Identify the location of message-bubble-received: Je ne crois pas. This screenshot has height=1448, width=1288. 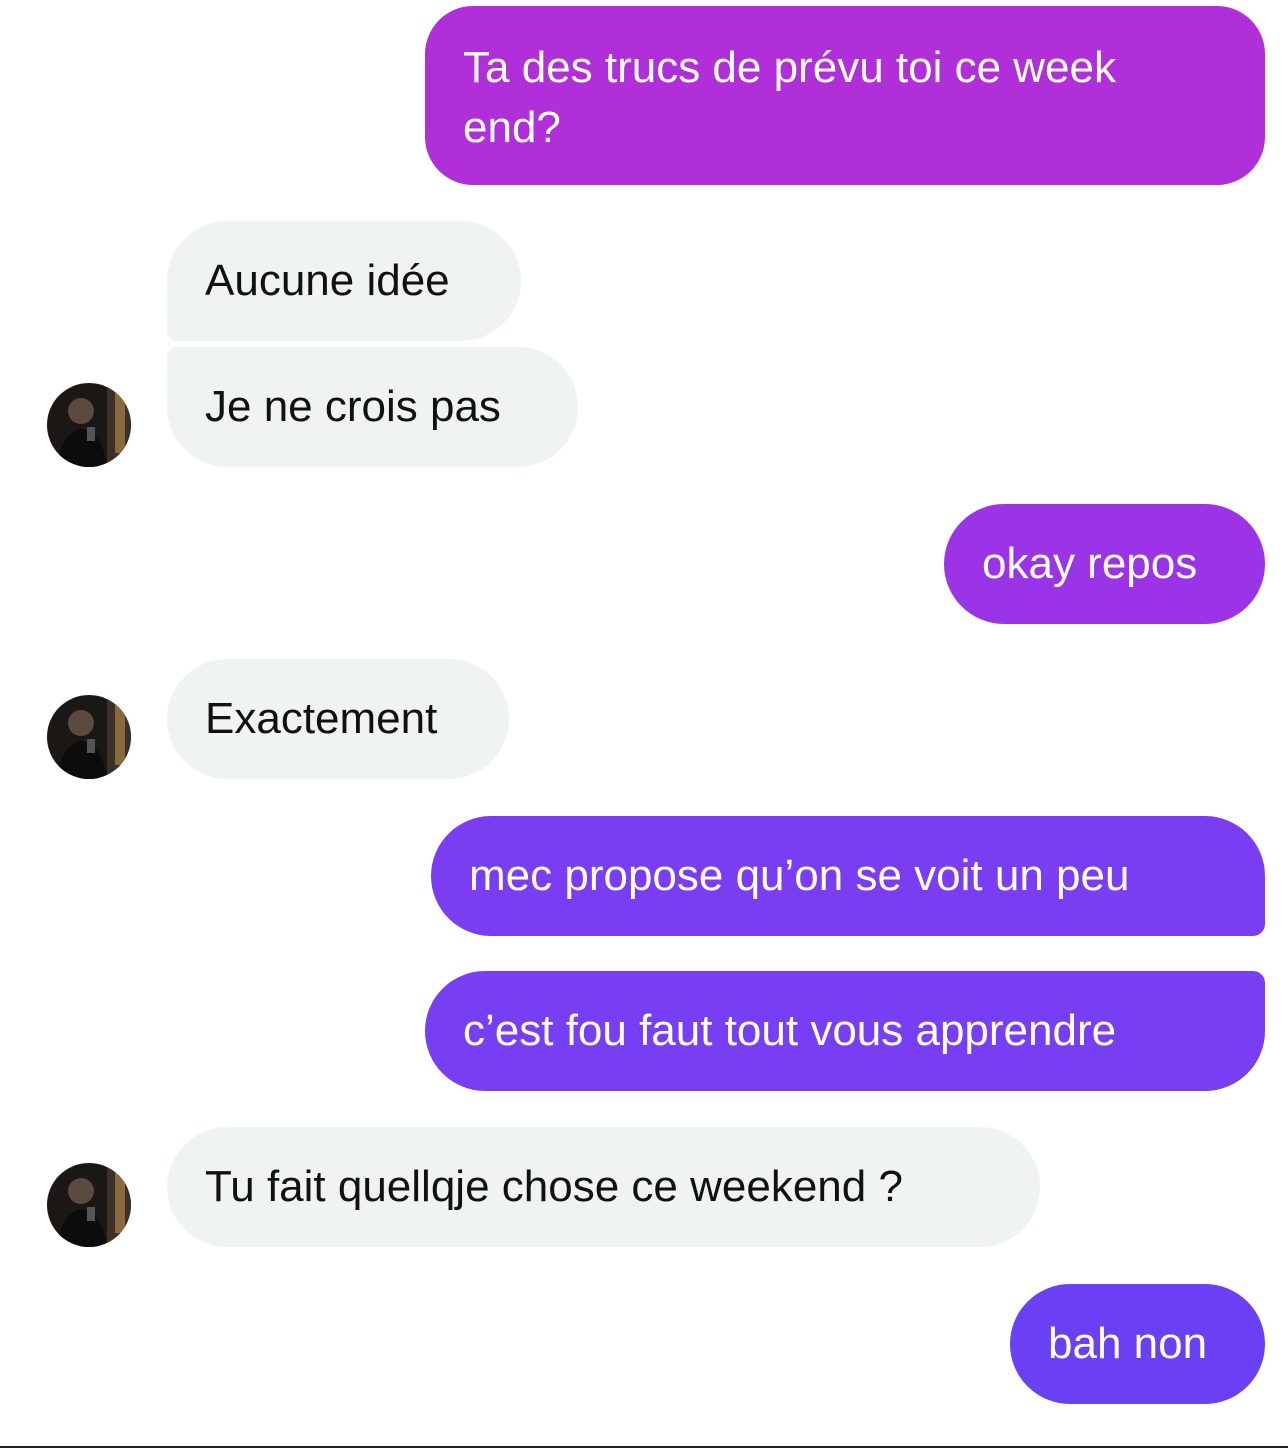
(372, 407).